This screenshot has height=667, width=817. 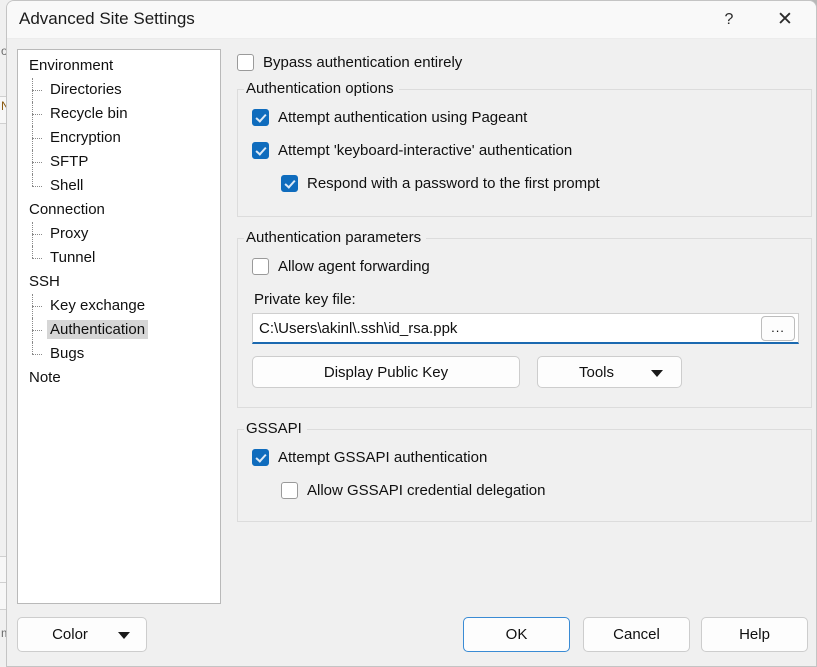 What do you see at coordinates (260, 266) in the screenshot?
I see `agent-forwarding-checkbox` at bounding box center [260, 266].